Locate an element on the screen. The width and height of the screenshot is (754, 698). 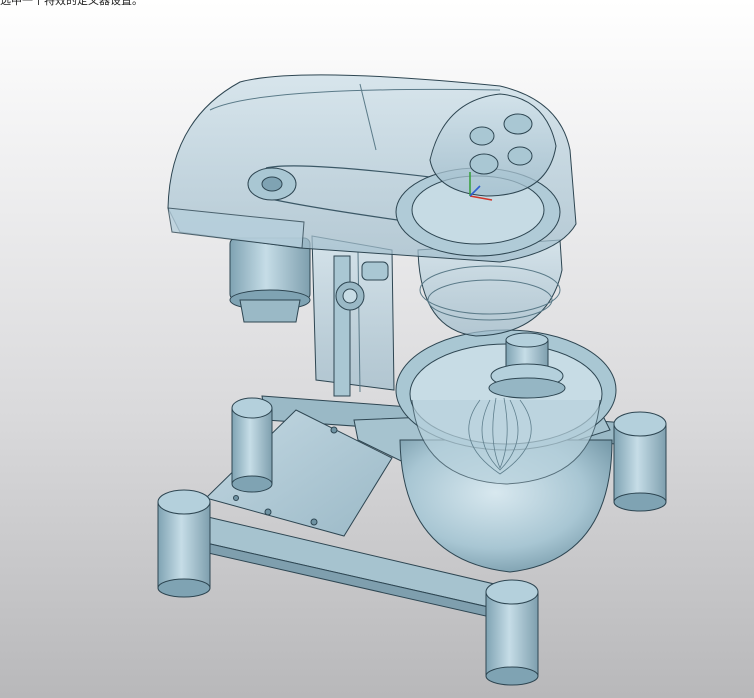
leg-front-right is located at coordinates (512, 632).